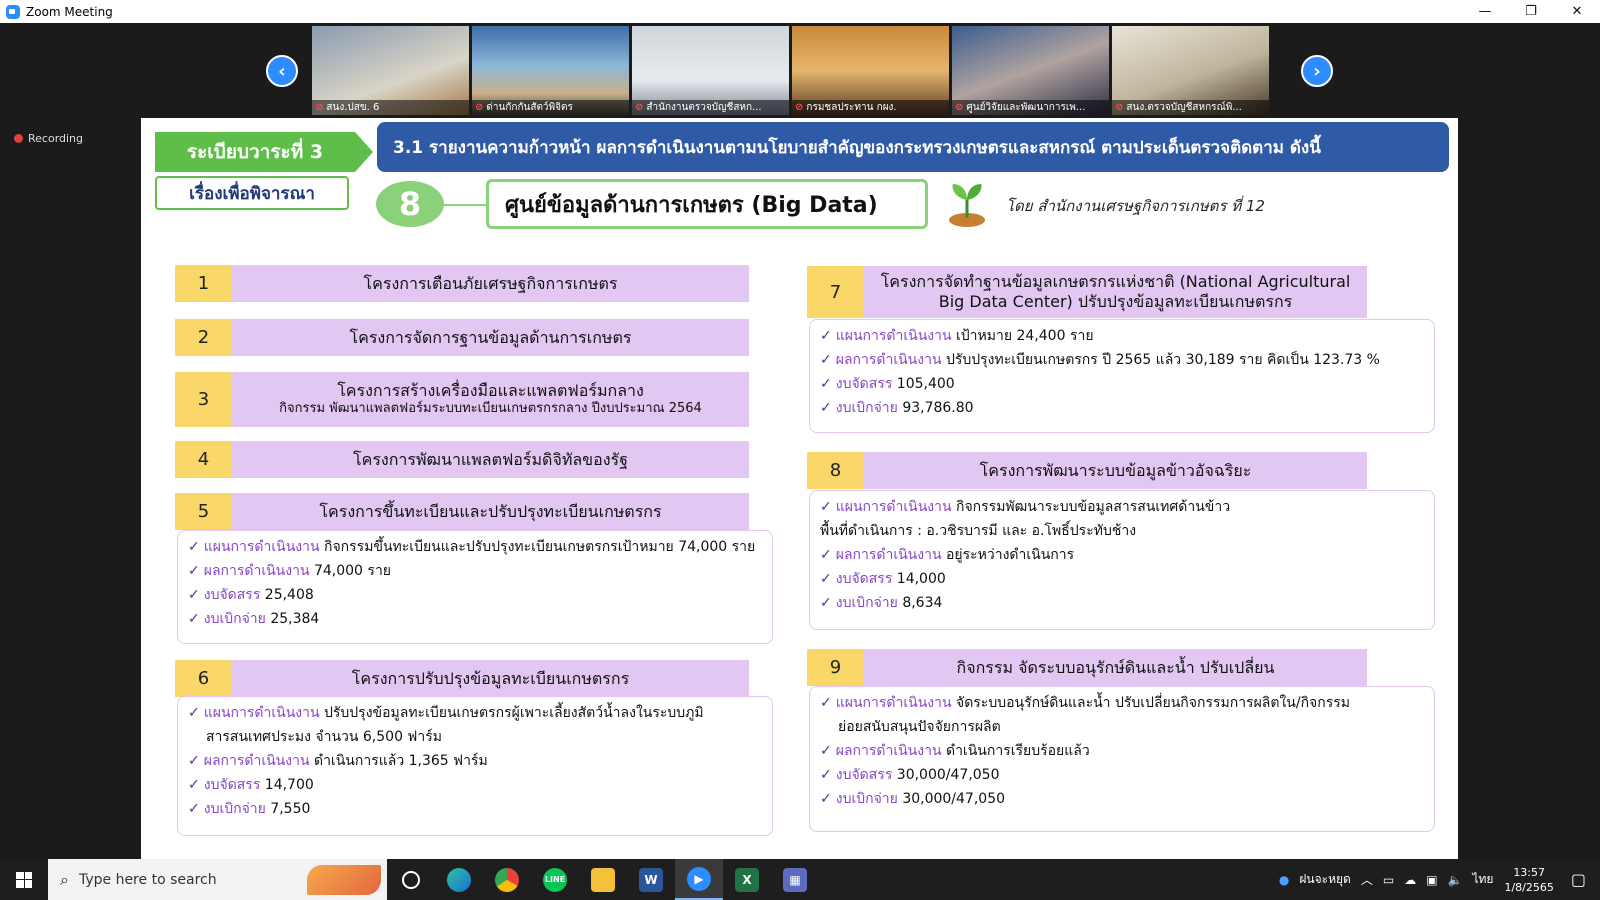  I want to click on line-icon: LINE, so click(555, 879).